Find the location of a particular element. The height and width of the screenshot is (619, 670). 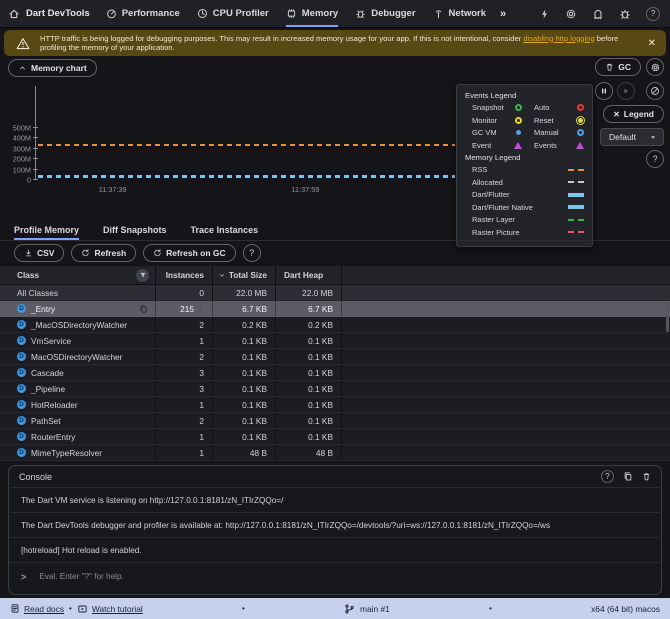

memory-chart-plot: 500M 400M 300M 200M 100M 0 11:37:39 11:37:59 is located at coordinates (234, 140).